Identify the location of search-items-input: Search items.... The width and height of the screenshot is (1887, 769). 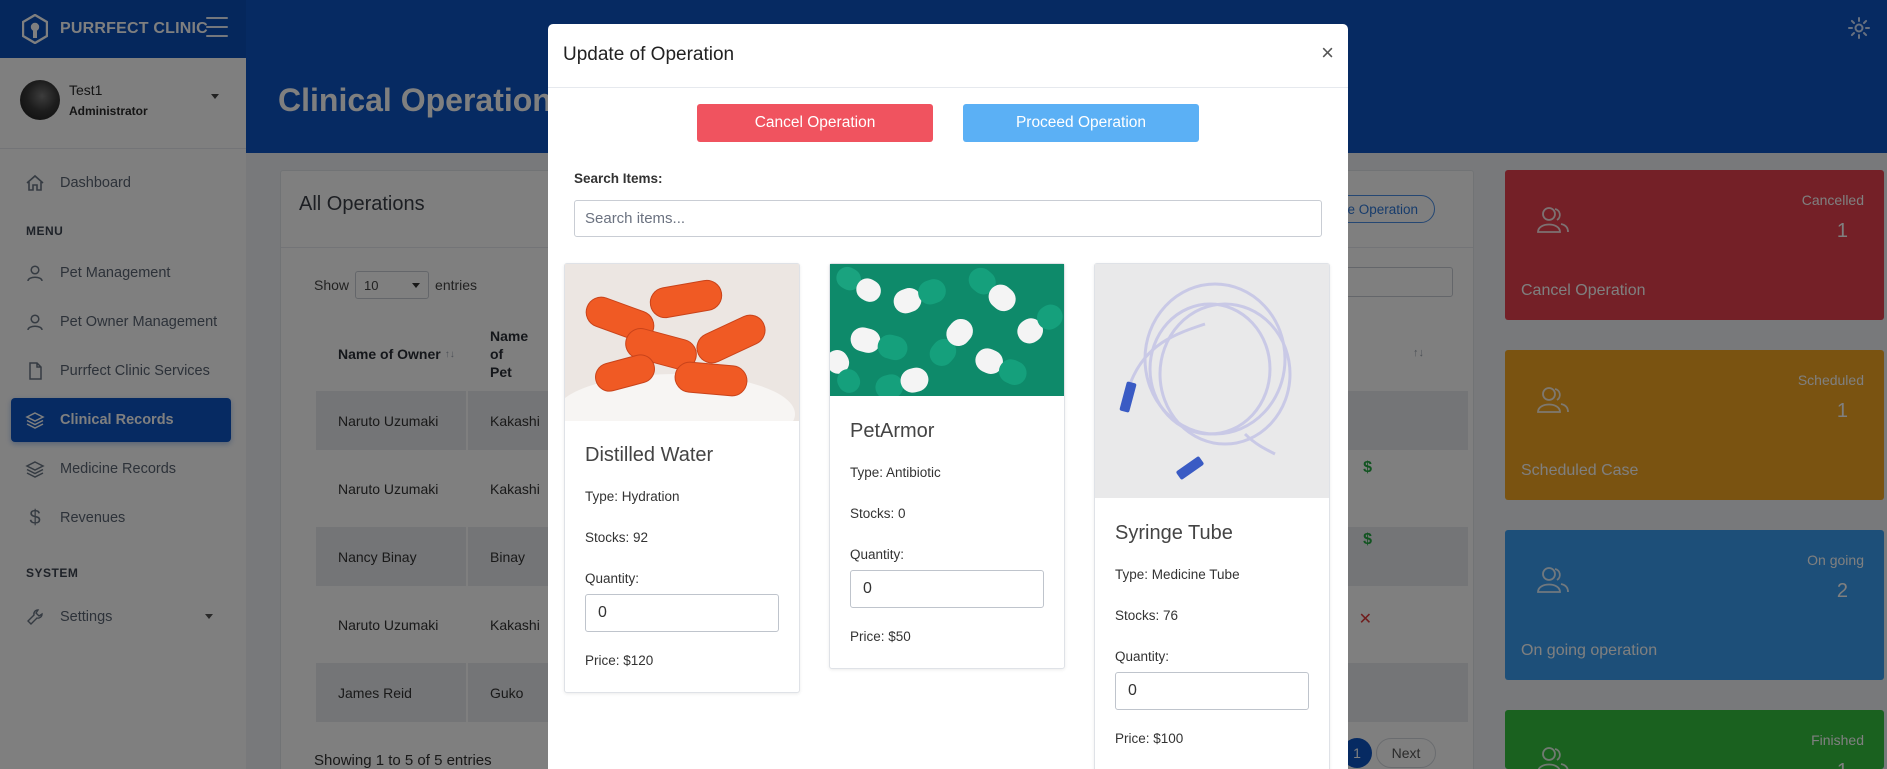
(948, 218).